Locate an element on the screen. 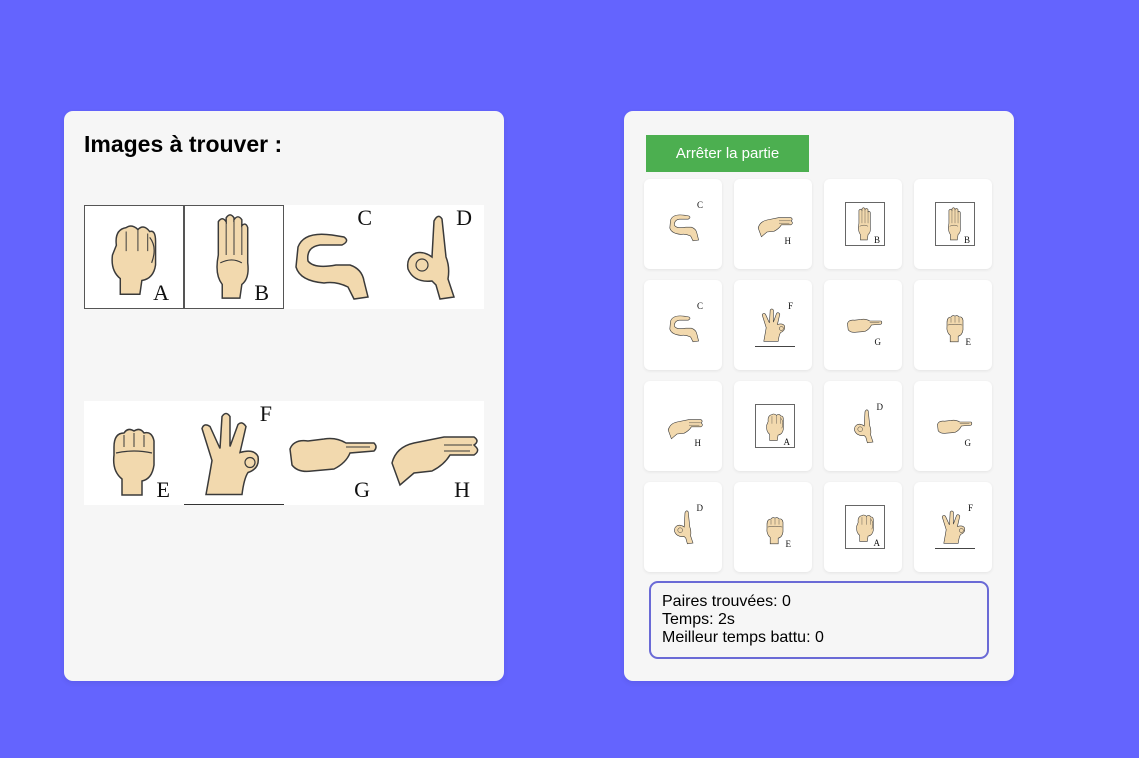 This screenshot has height=758, width=1139. reference-row: A B C D is located at coordinates (284, 258).